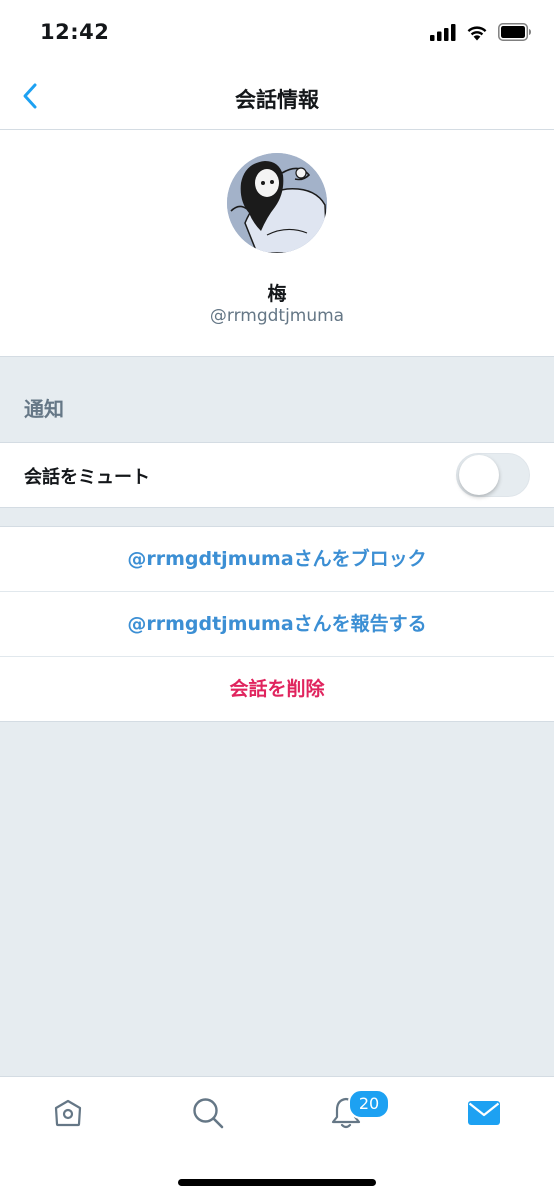 Image resolution: width=554 pixels, height=1200 pixels. I want to click on report-user-button: @rrmgdtjmumaさんを報告する, so click(277, 624).